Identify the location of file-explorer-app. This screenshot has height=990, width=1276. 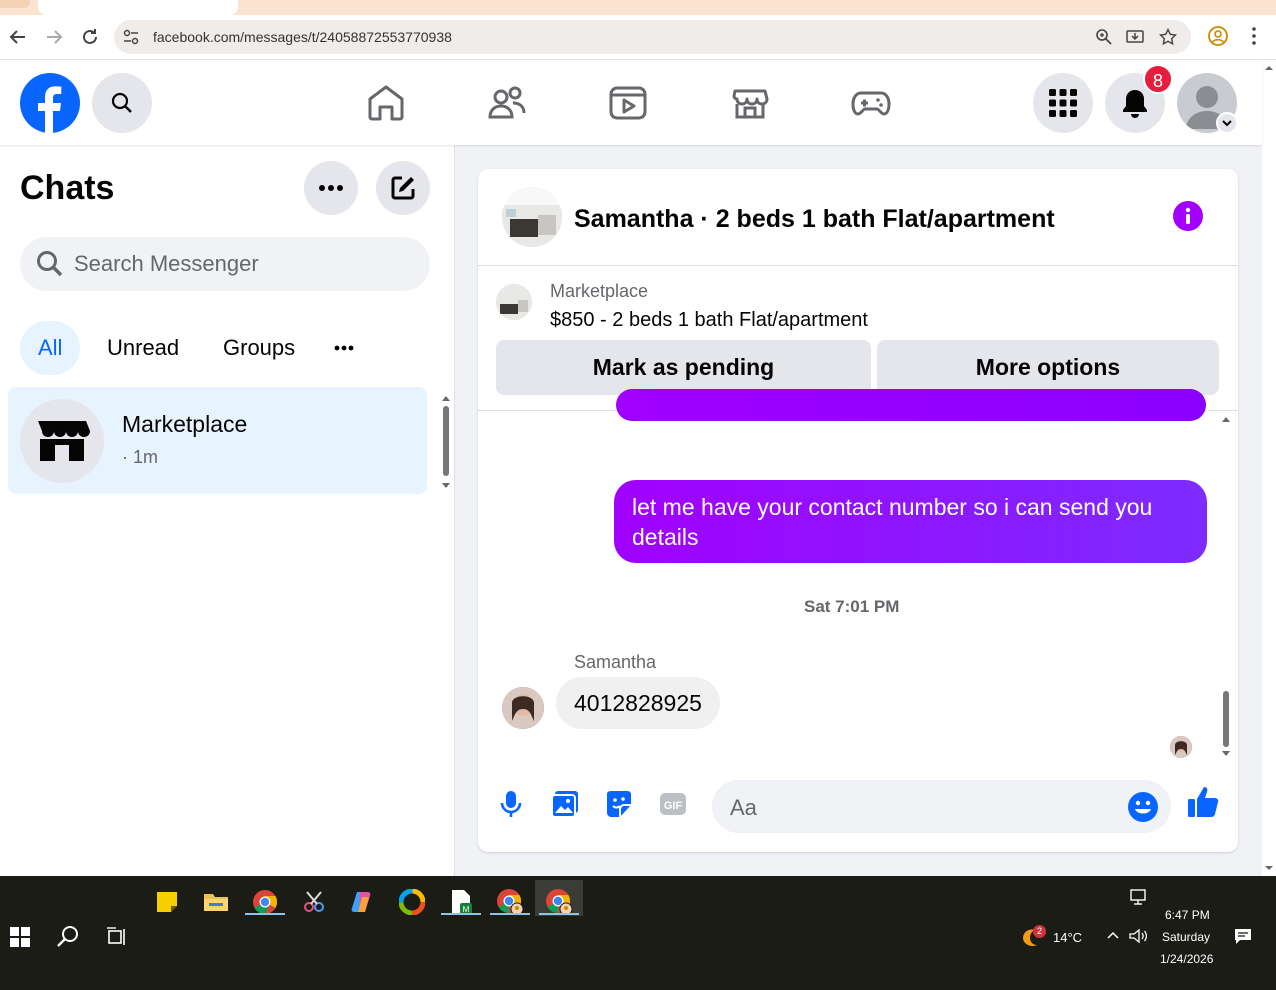
(216, 902).